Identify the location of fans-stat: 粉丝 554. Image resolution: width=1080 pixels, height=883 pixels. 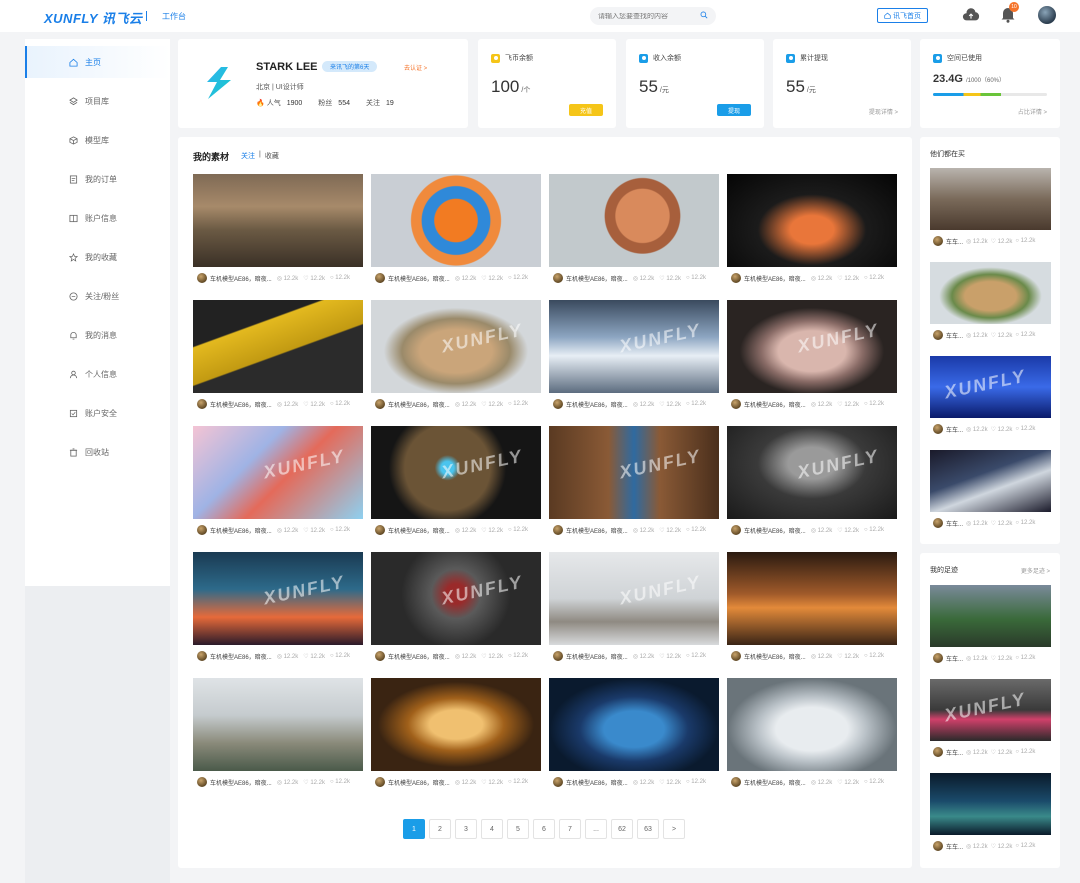
(334, 103).